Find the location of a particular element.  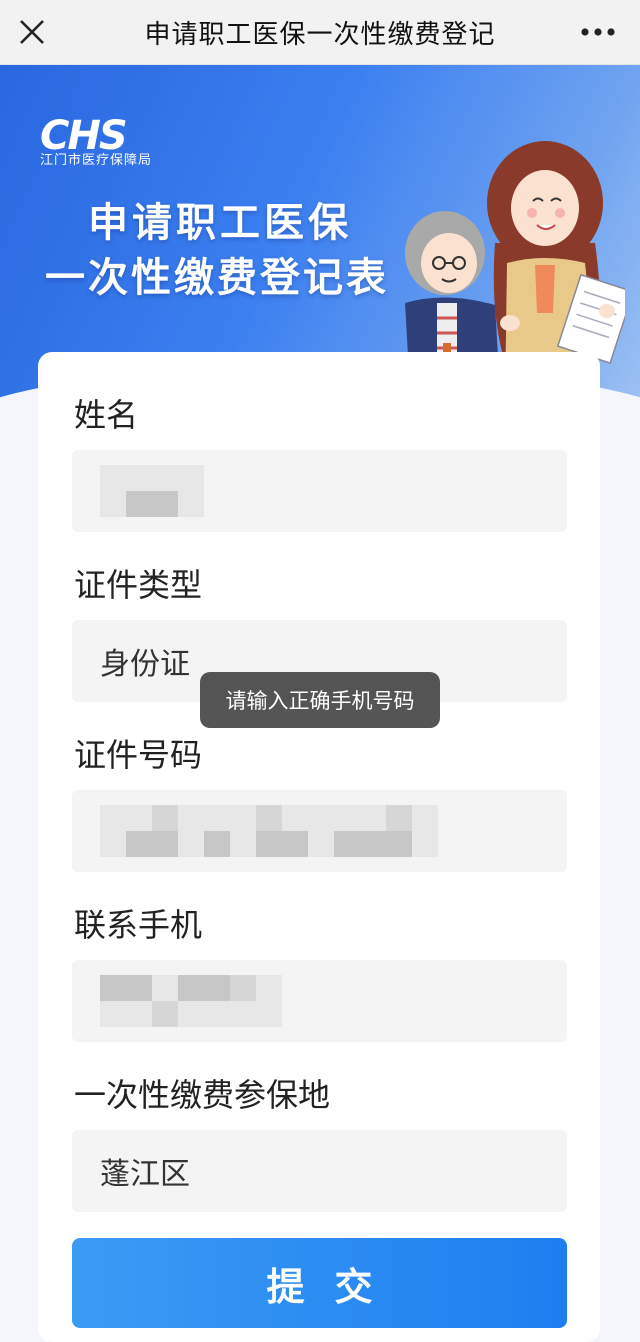

banner-title-line2: 一次性缴费登记表 is located at coordinates (217, 277).